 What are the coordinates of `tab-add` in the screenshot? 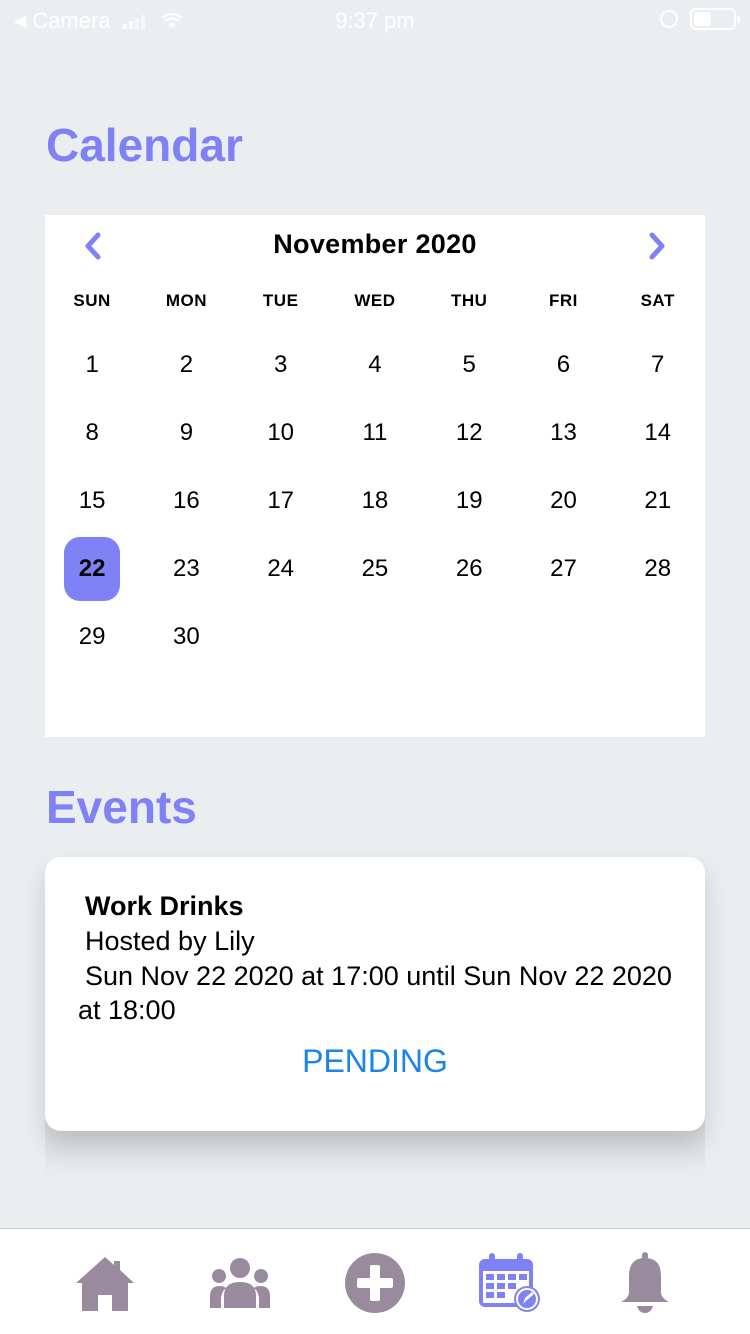 It's located at (375, 1283).